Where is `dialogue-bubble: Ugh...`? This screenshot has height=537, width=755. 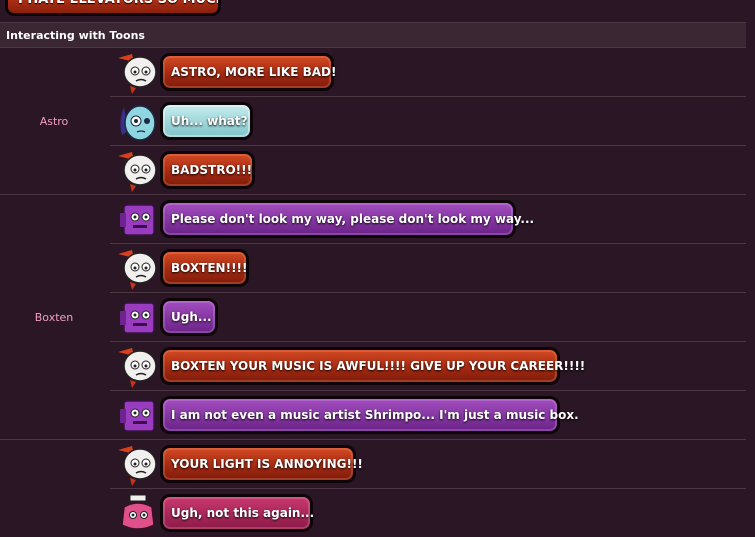 dialogue-bubble: Ugh... is located at coordinates (189, 317).